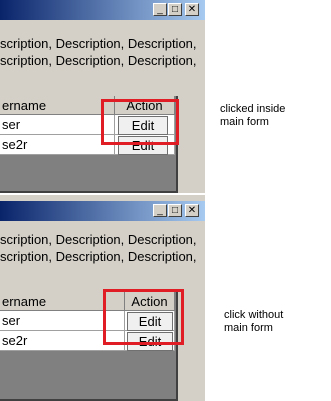 This screenshot has width=331, height=401. I want to click on annotation-line-1: clicked inside, so click(253, 109).